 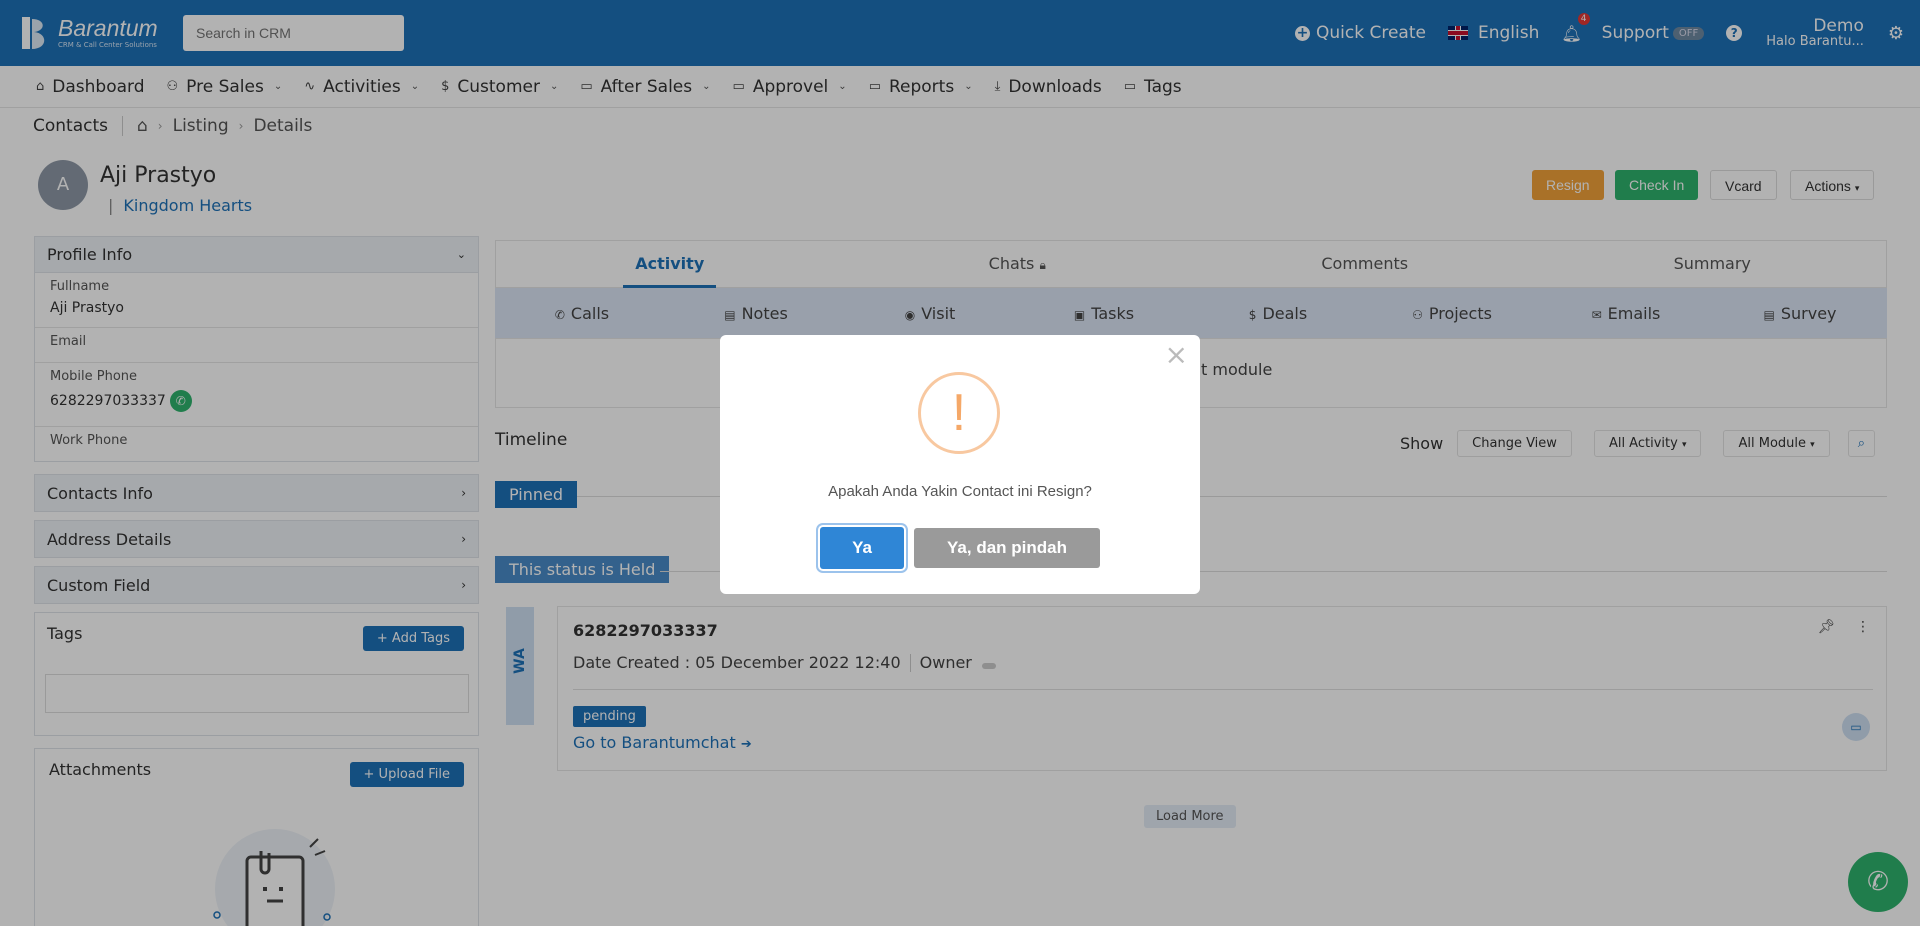 What do you see at coordinates (1176, 355) in the screenshot?
I see `close-icon: ×` at bounding box center [1176, 355].